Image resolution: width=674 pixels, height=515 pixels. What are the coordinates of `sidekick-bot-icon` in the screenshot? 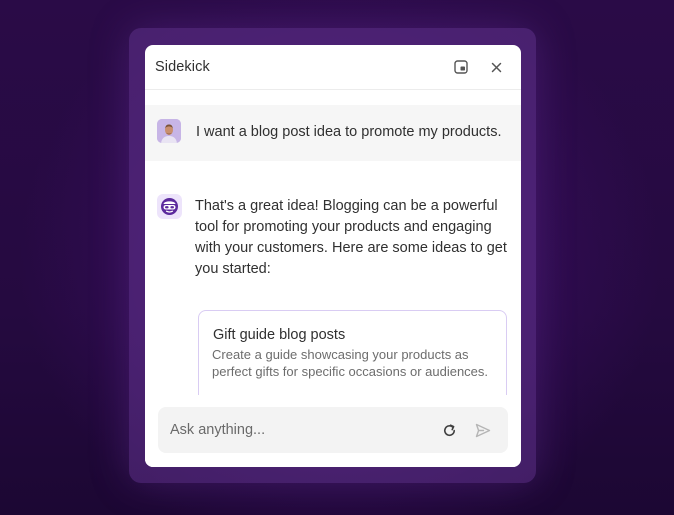 It's located at (169, 206).